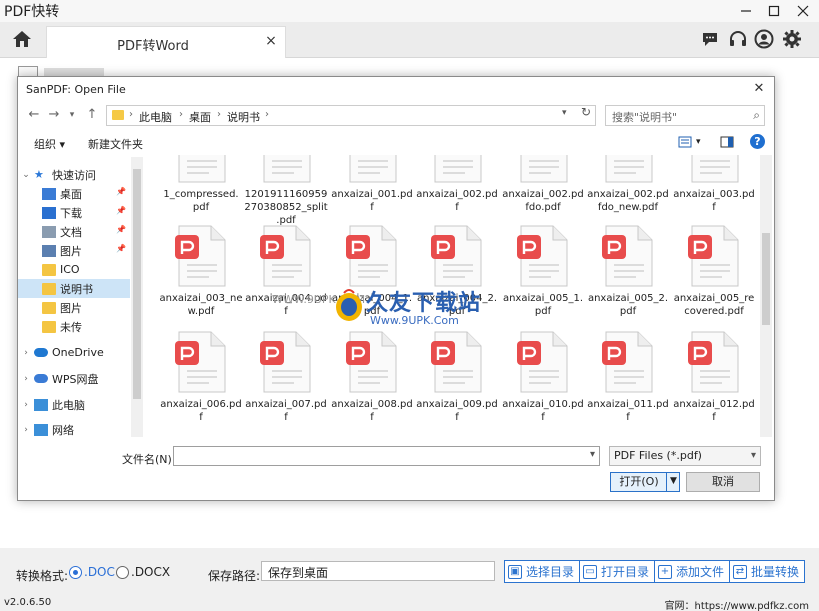 This screenshot has height=611, width=819. I want to click on refresh-icon: ↻, so click(586, 112).